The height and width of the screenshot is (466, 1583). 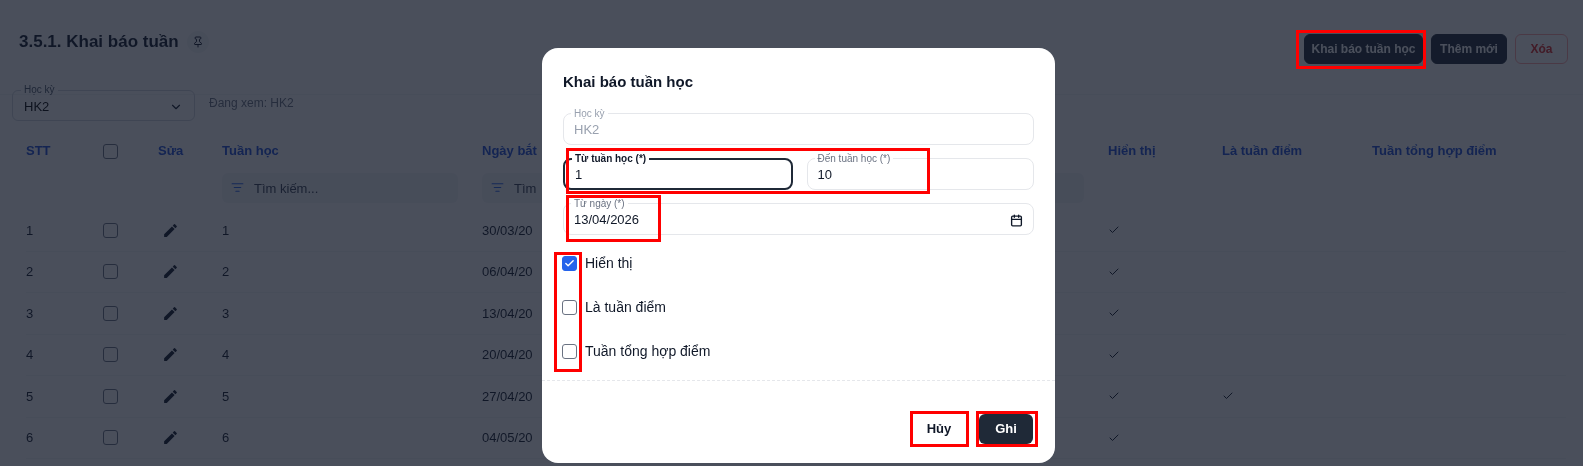 I want to click on field-value: 10, so click(x=825, y=175).